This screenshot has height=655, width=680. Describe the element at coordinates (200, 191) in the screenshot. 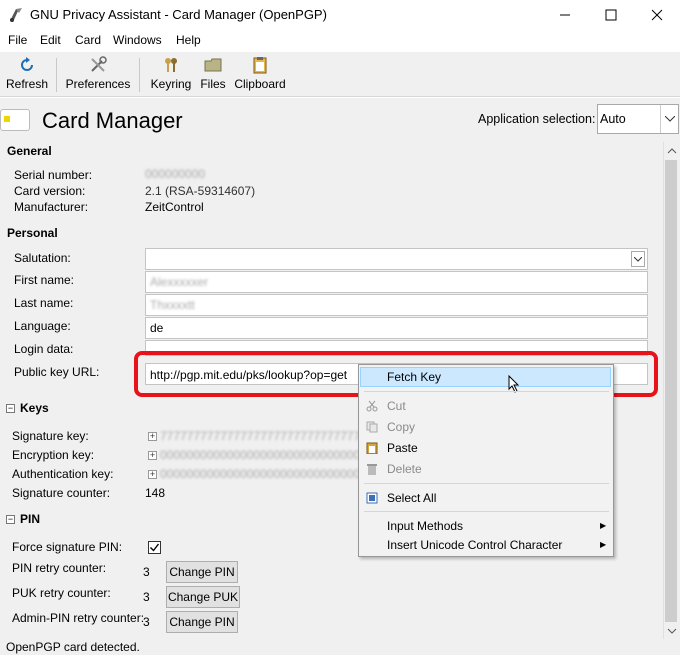

I see `card-version-value: 2.1 (RSA-59314607)` at that location.